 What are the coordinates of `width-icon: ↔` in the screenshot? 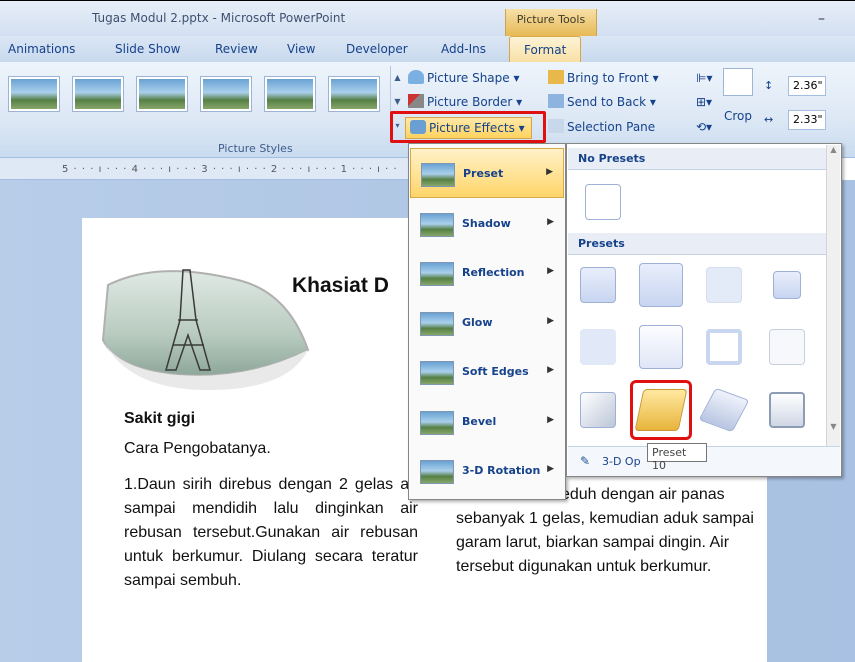 It's located at (769, 119).